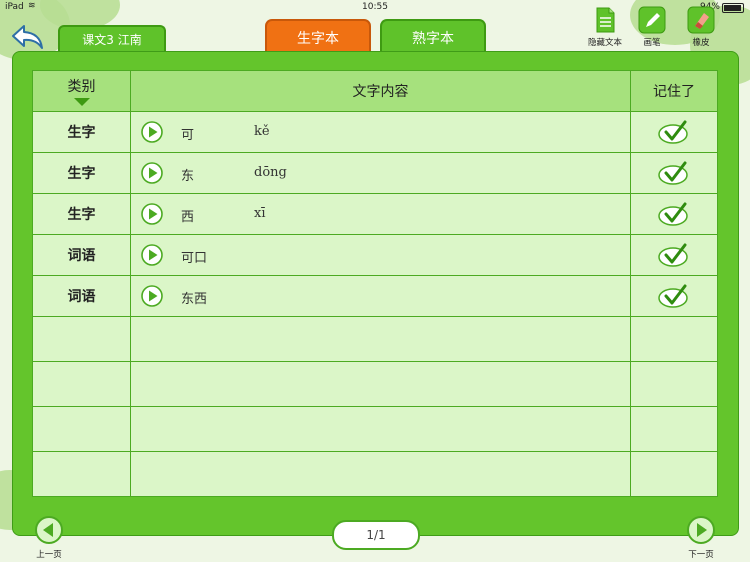  I want to click on word-text: 东西, so click(194, 299).